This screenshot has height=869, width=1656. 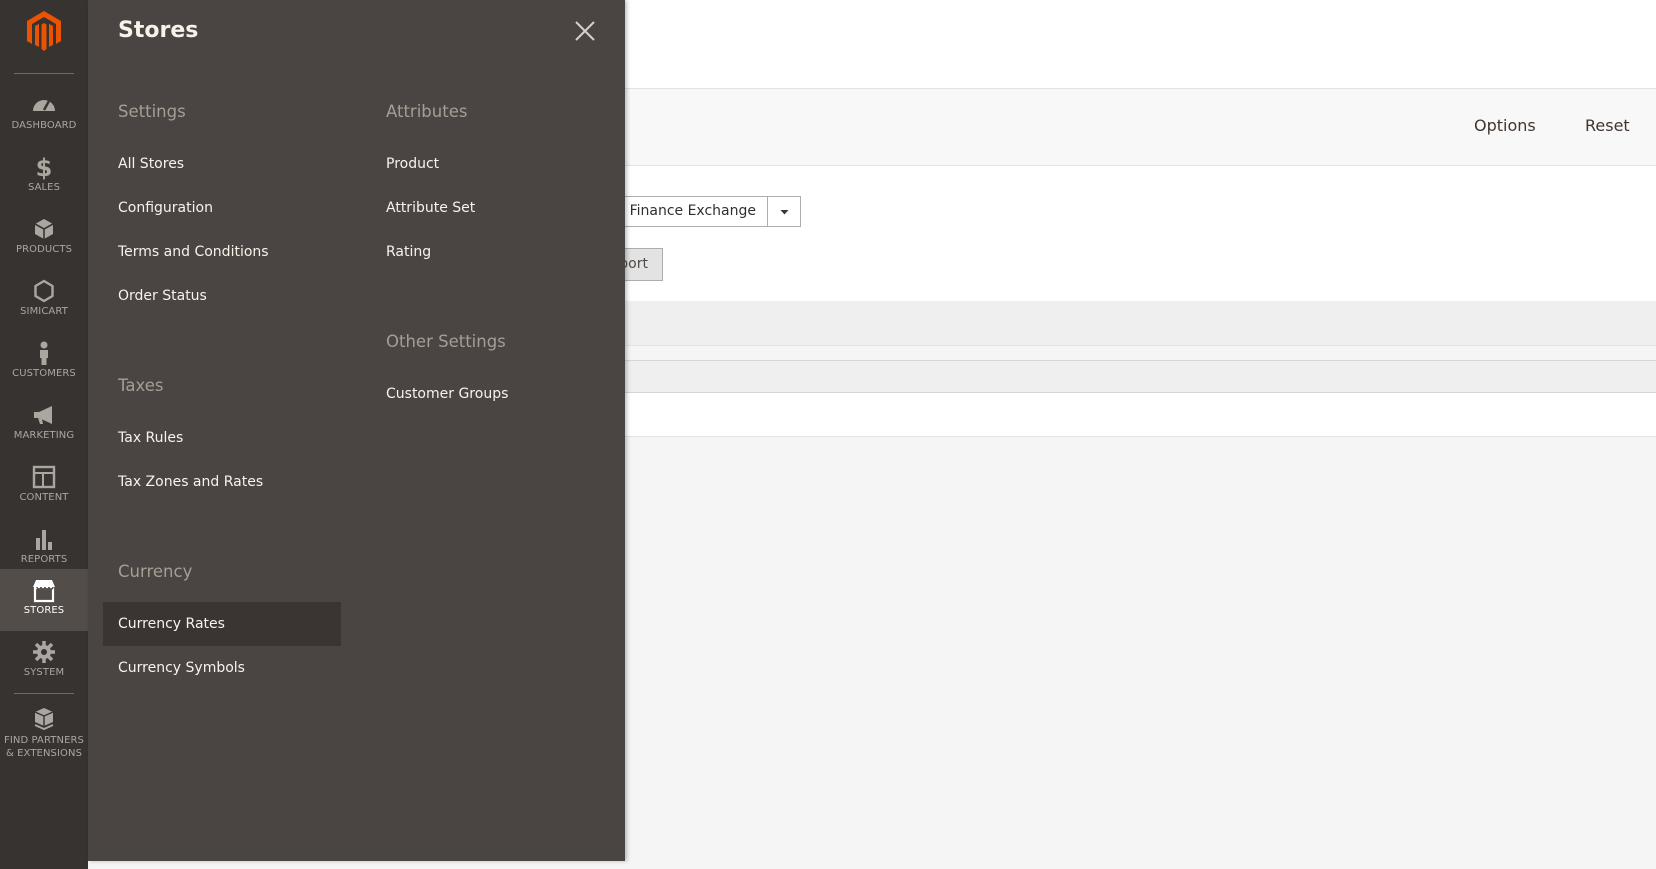 I want to click on menu-item-currency-rates: Currency Rates, so click(x=171, y=624).